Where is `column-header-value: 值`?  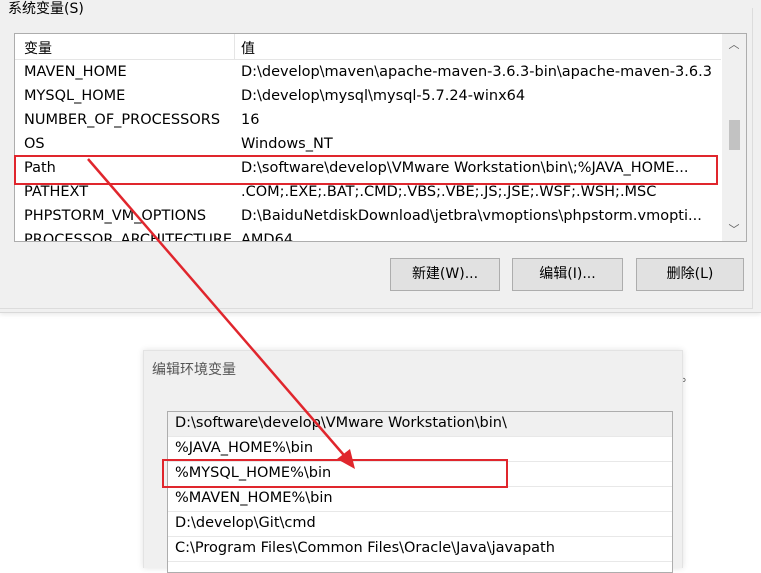
column-header-value: 值 is located at coordinates (248, 48).